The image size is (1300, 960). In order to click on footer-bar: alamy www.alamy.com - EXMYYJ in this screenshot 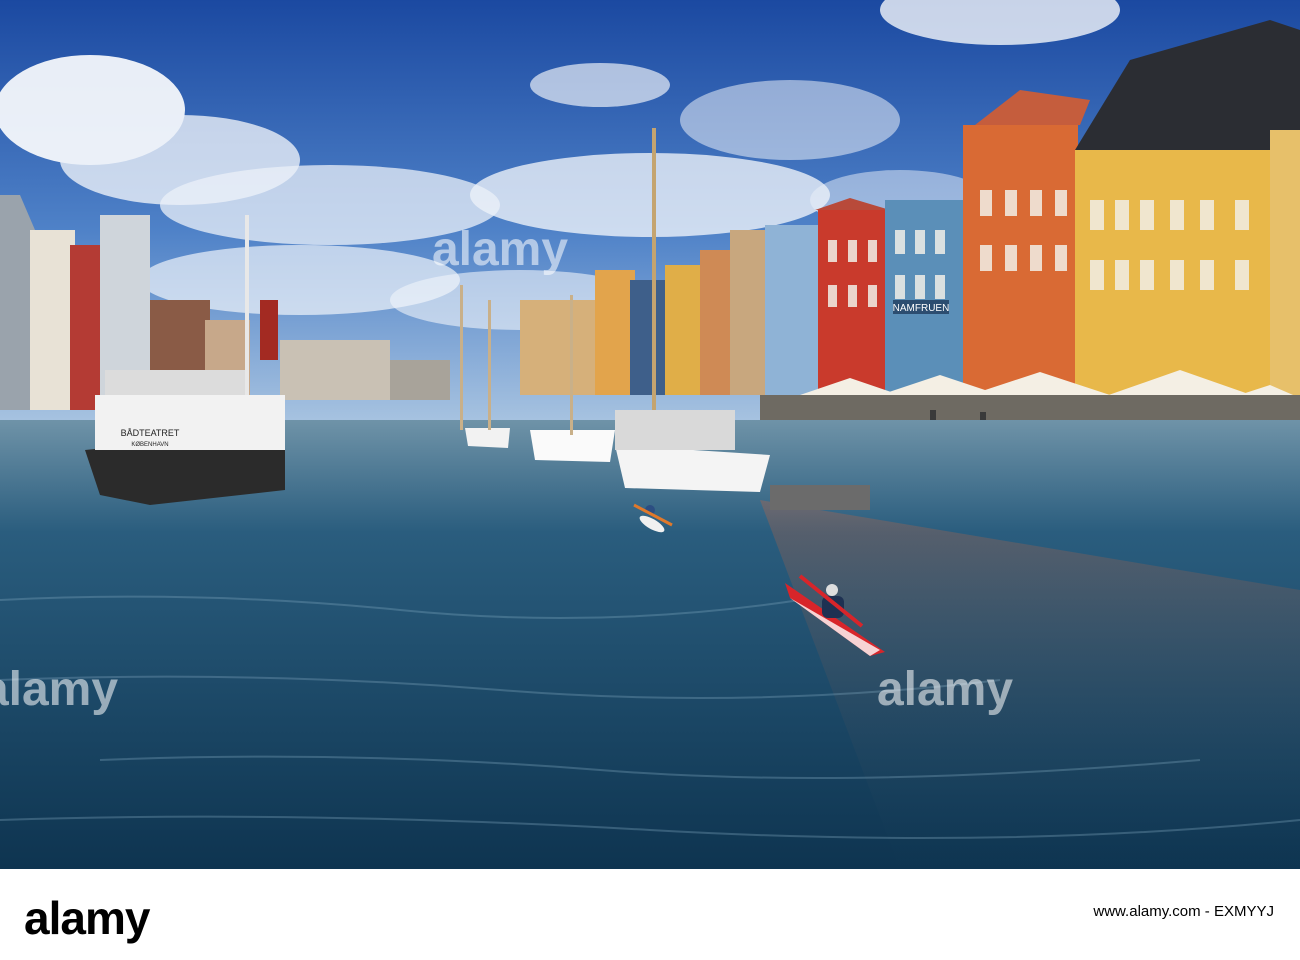, I will do `click(650, 914)`.